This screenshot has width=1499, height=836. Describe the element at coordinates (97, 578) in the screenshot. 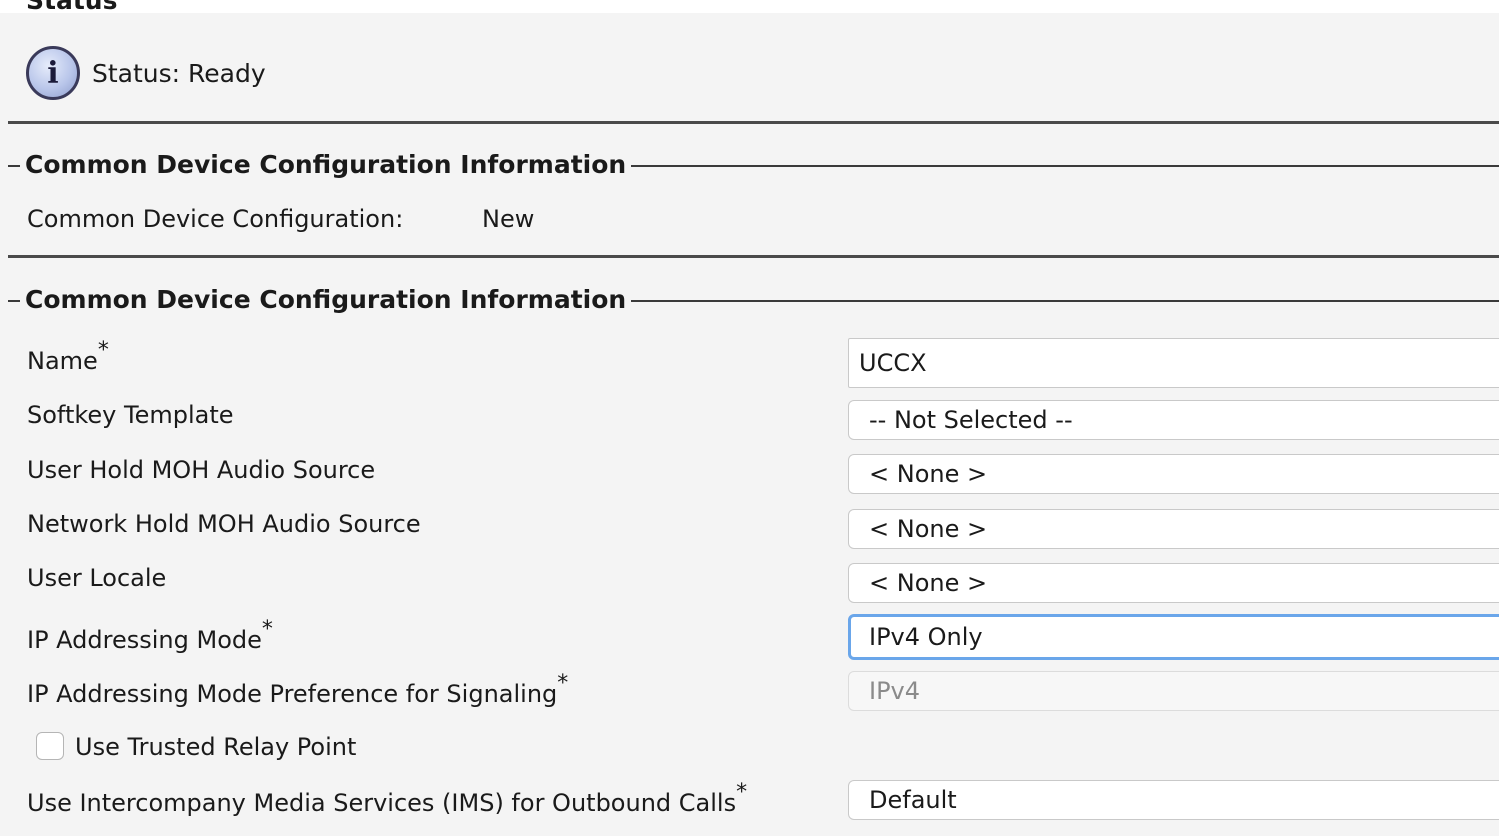

I see `user-locale-label: User Locale` at that location.